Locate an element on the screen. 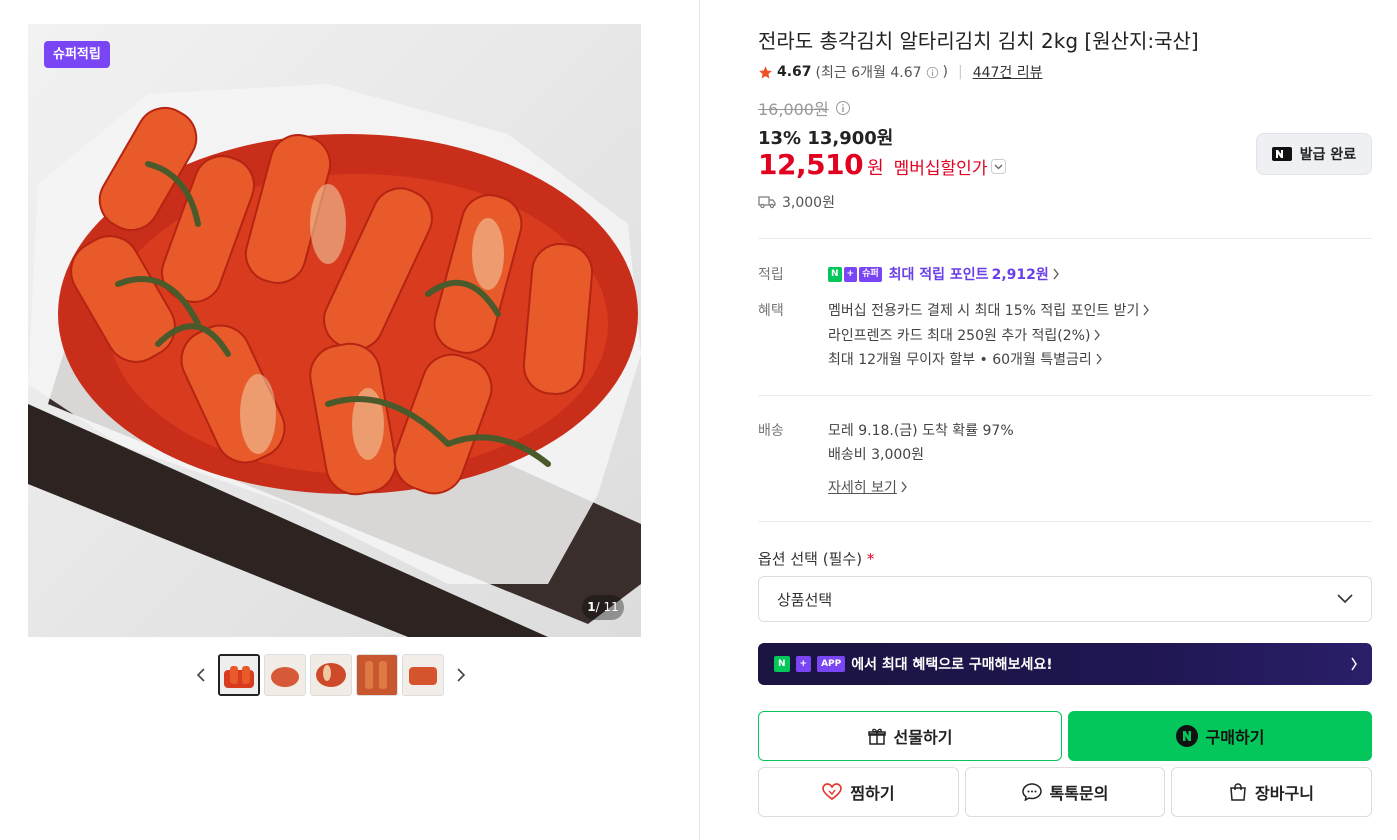 Image resolution: width=1397 pixels, height=840 pixels. banner-badge-app: APP is located at coordinates (831, 664).